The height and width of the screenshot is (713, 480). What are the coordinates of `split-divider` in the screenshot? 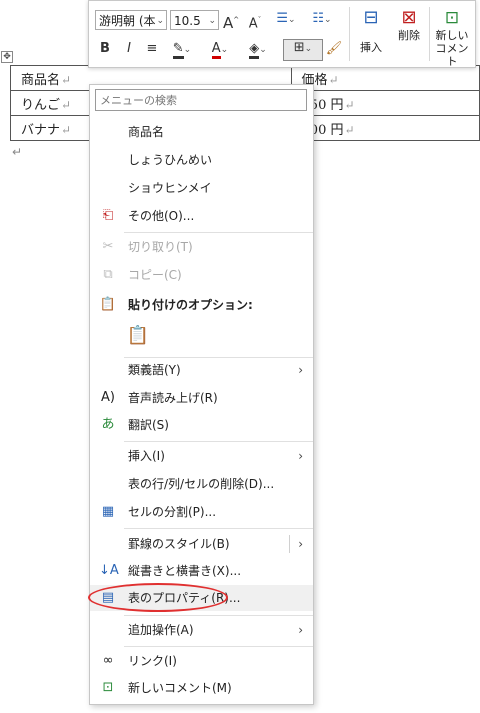 It's located at (289, 544).